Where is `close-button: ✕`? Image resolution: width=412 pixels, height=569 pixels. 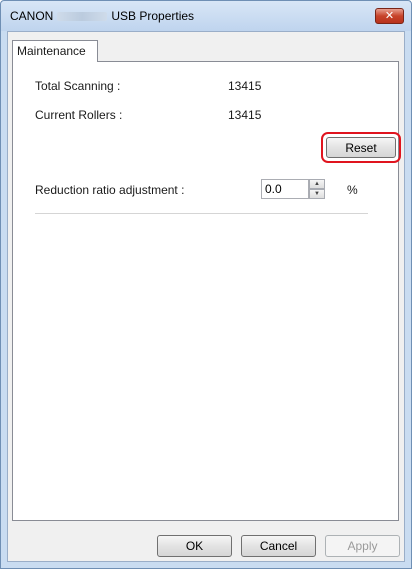
close-button: ✕ is located at coordinates (389, 16).